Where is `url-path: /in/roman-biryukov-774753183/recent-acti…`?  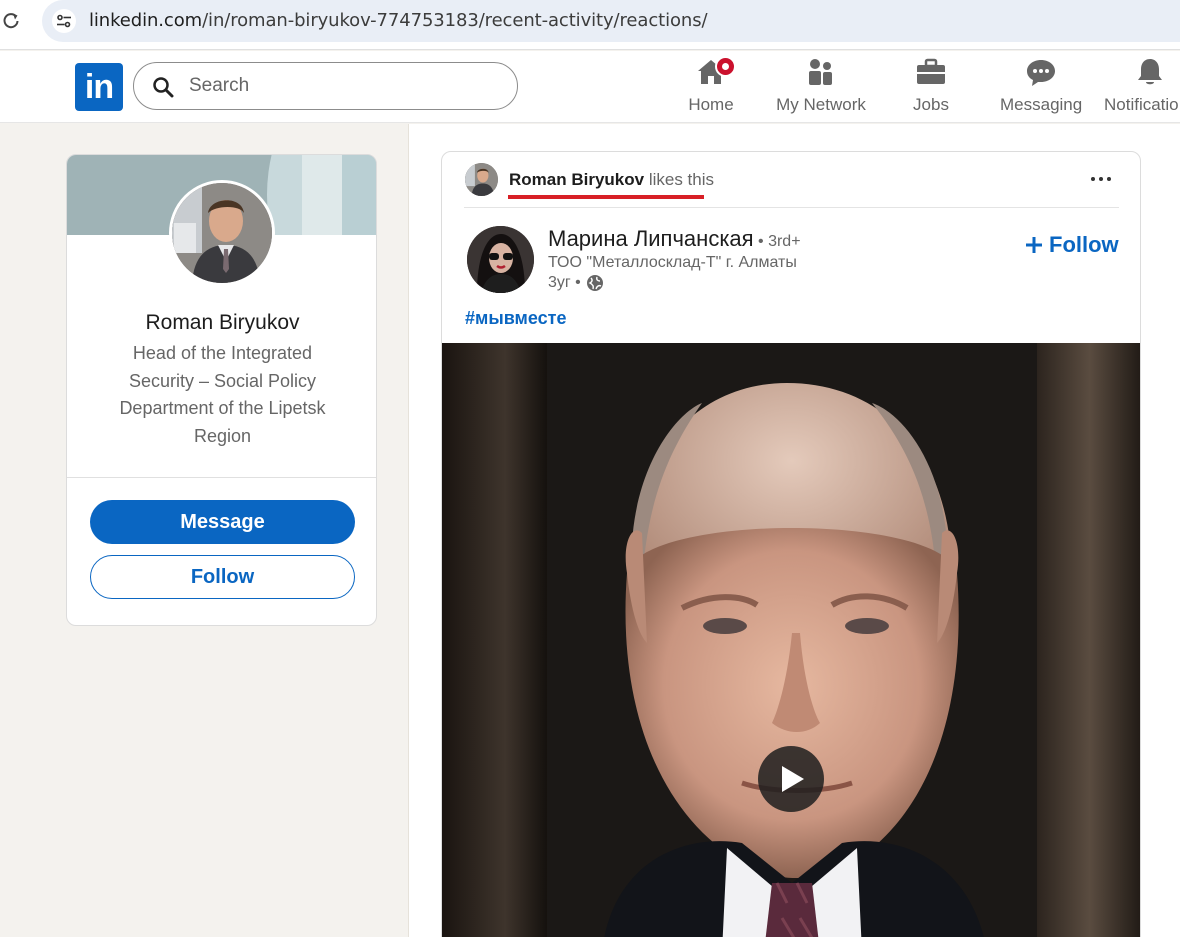 url-path: /in/roman-biryukov-774753183/recent-acti… is located at coordinates (455, 20).